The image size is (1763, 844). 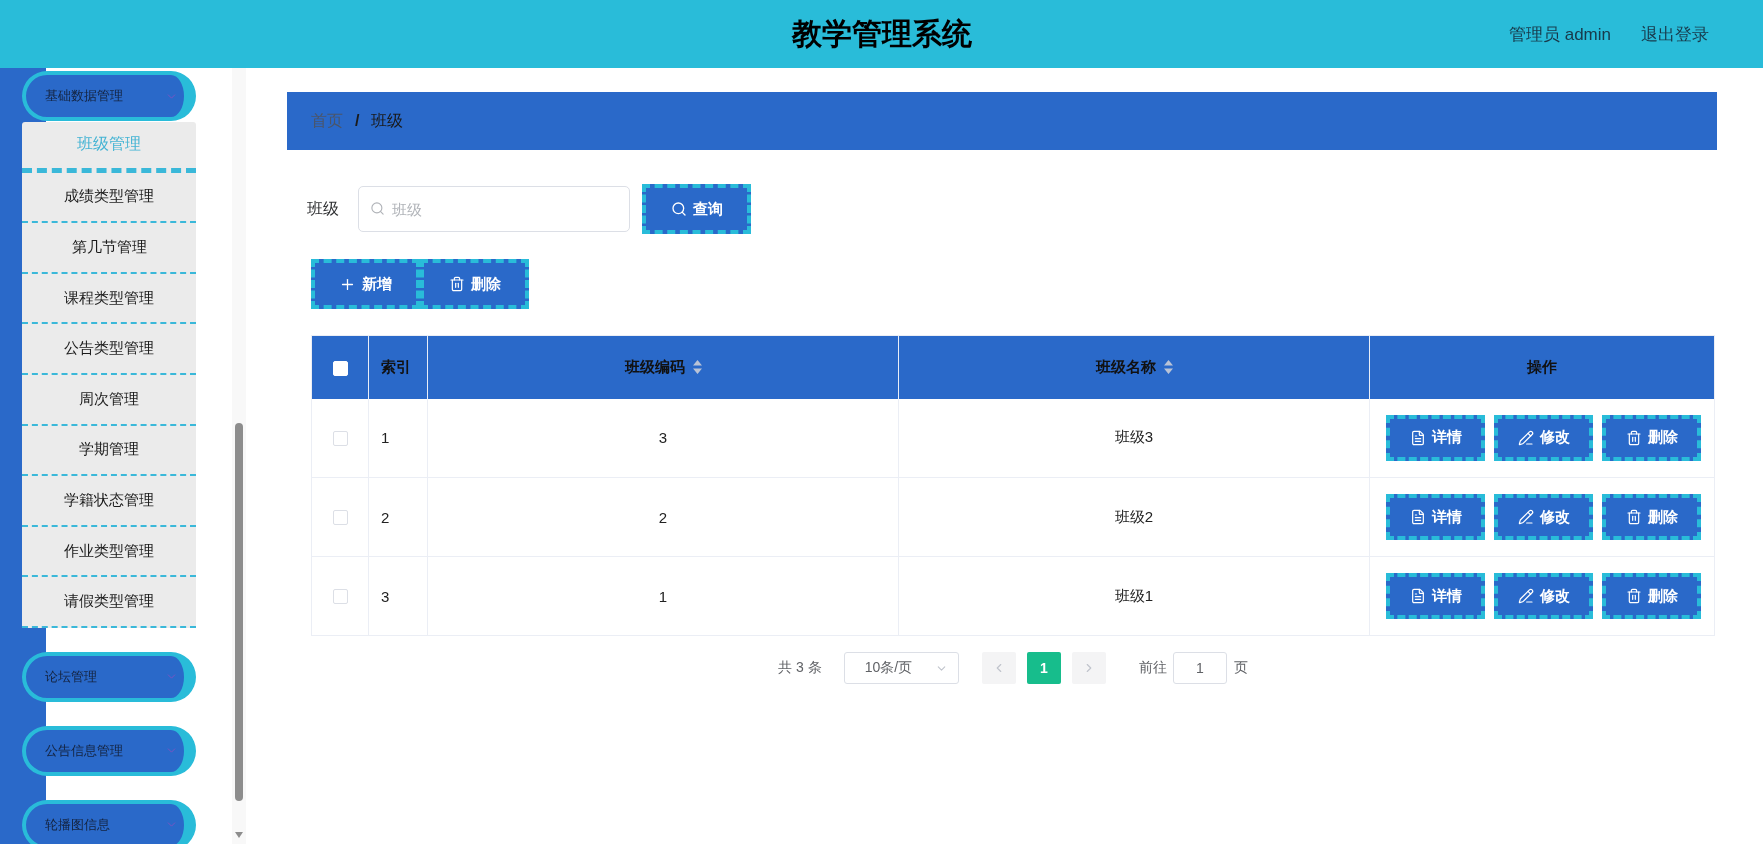 I want to click on goto-label: 前往, so click(x=1152, y=668).